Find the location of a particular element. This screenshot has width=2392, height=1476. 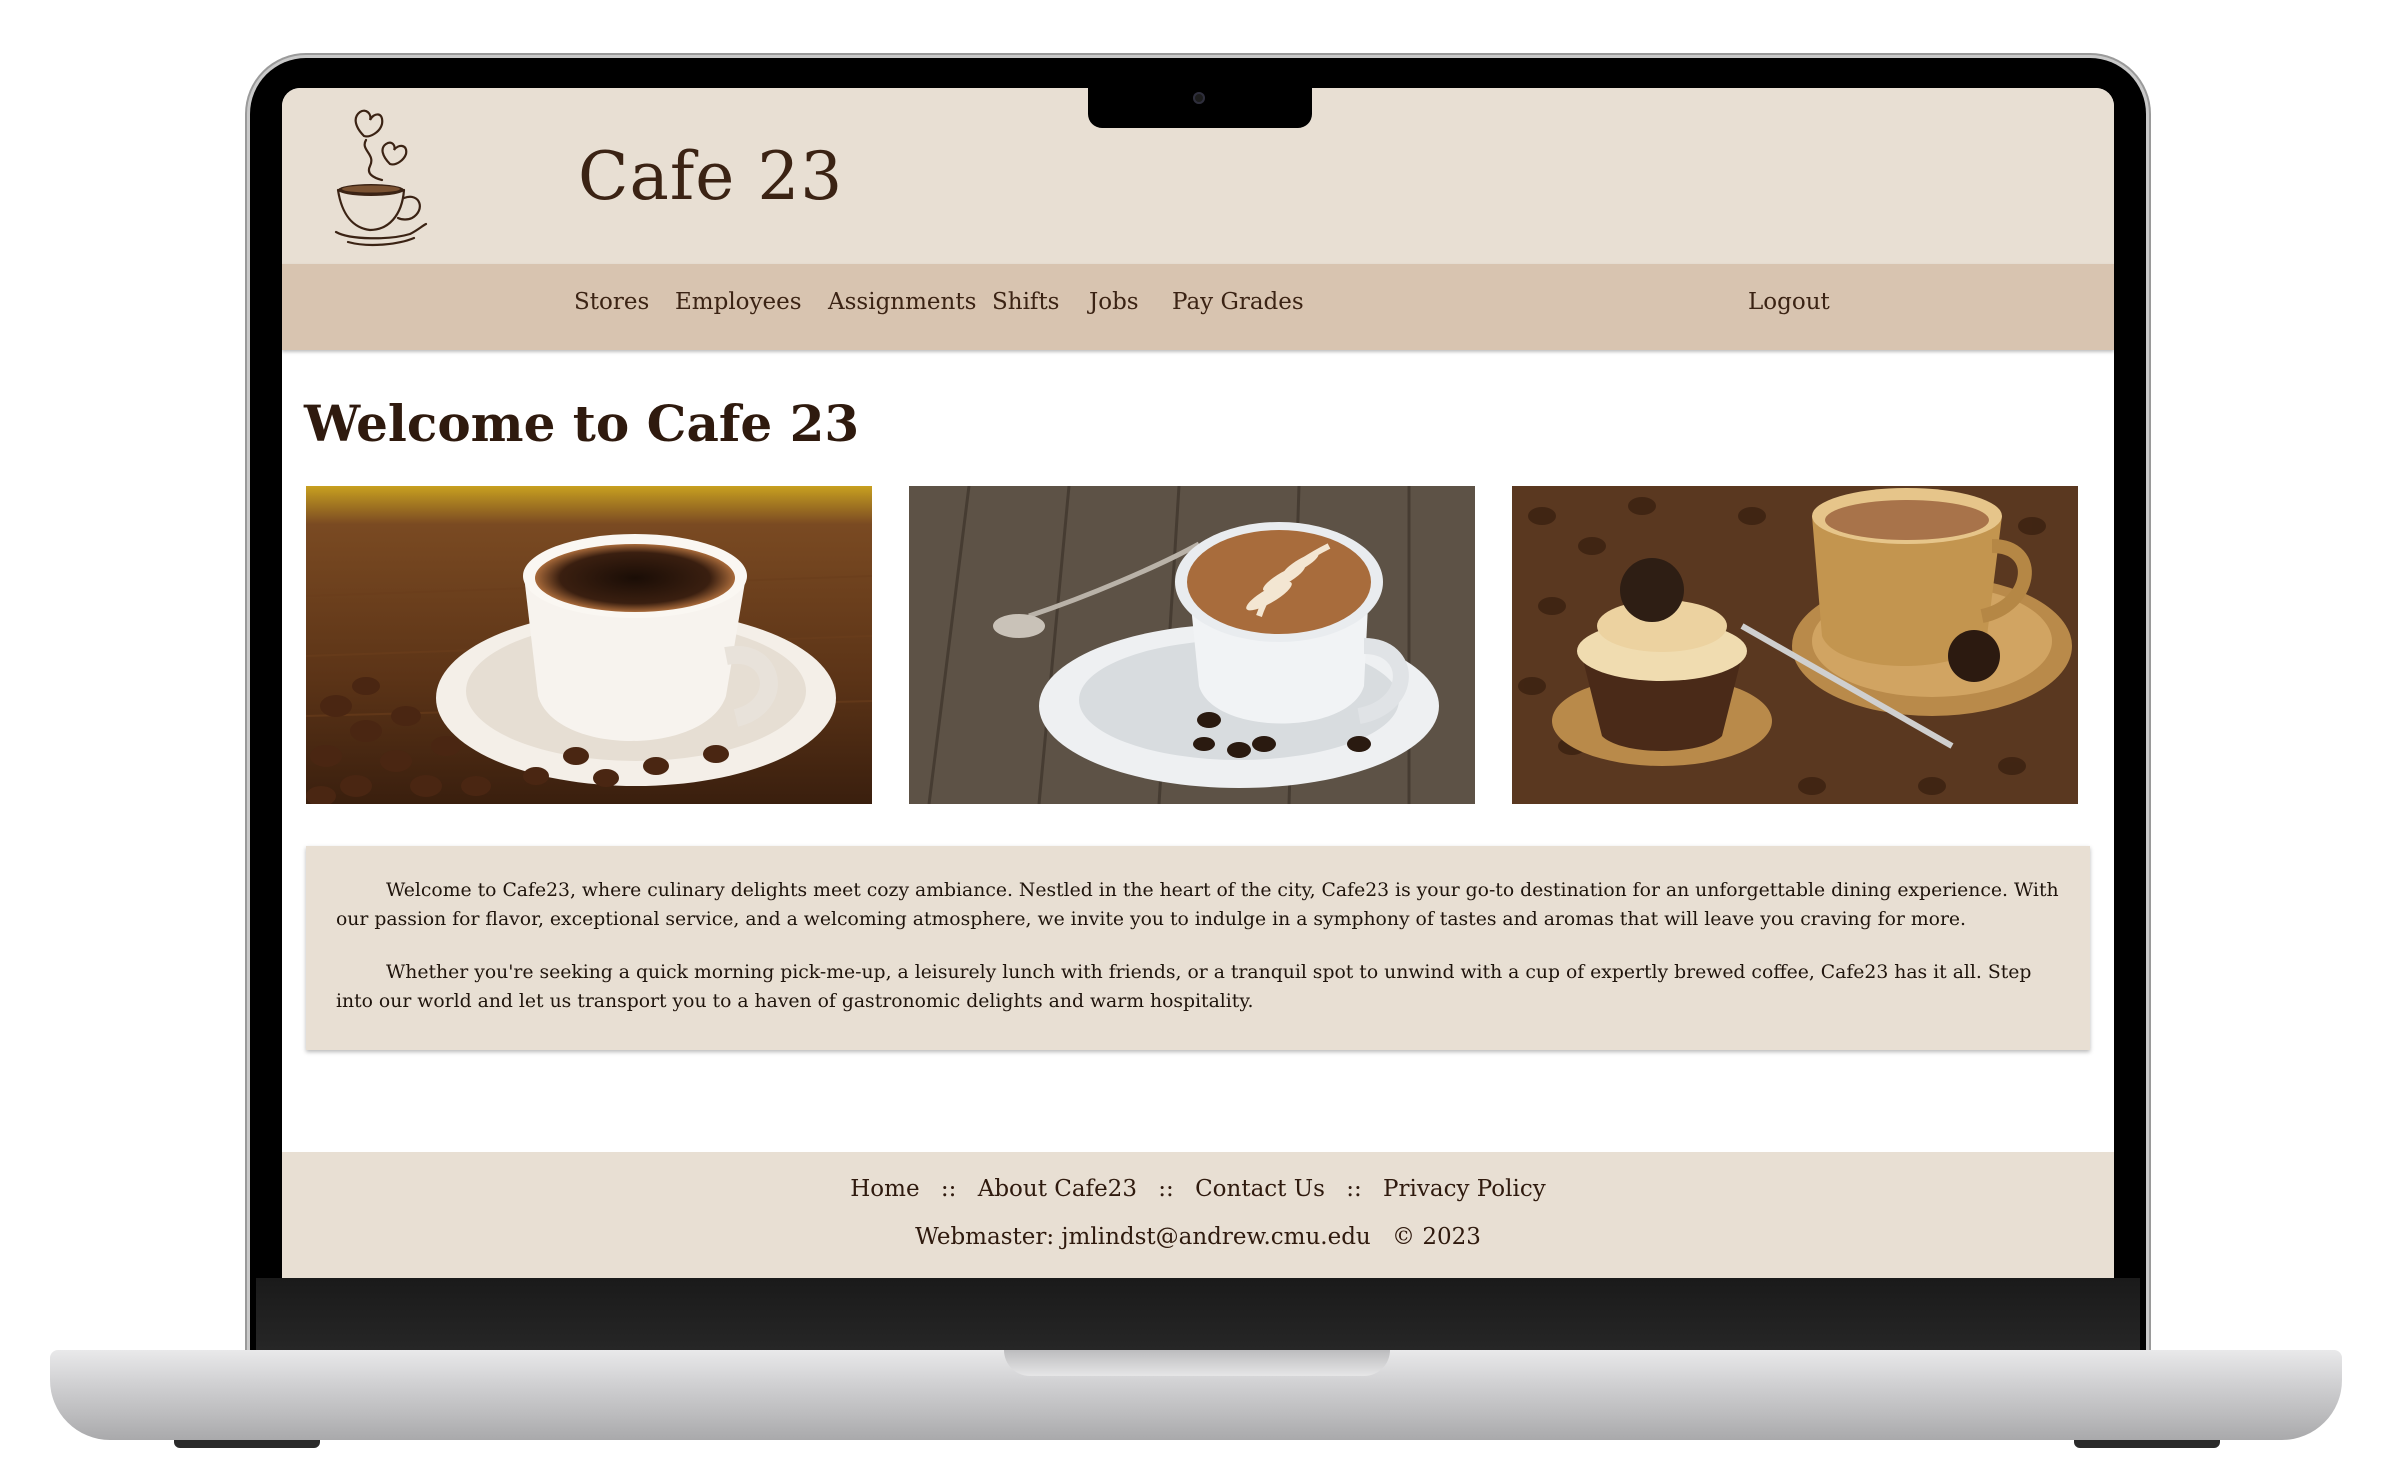

footer-link-contact: Contact Us is located at coordinates (1260, 1189).